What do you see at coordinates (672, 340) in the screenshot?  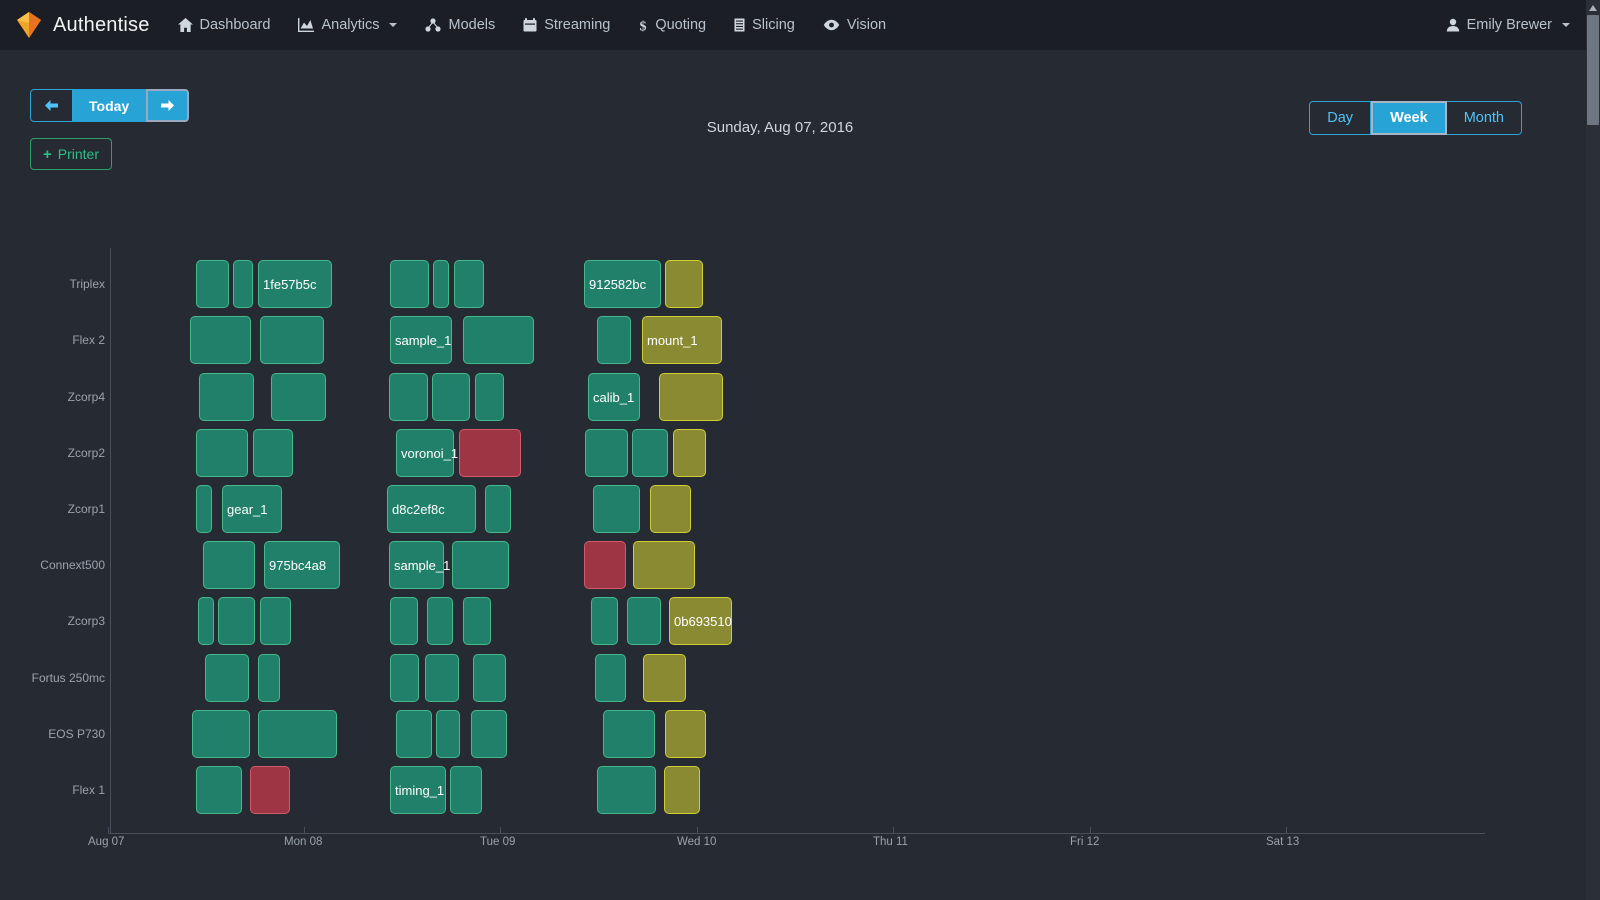 I see `gantt-task-label: mount_1` at bounding box center [672, 340].